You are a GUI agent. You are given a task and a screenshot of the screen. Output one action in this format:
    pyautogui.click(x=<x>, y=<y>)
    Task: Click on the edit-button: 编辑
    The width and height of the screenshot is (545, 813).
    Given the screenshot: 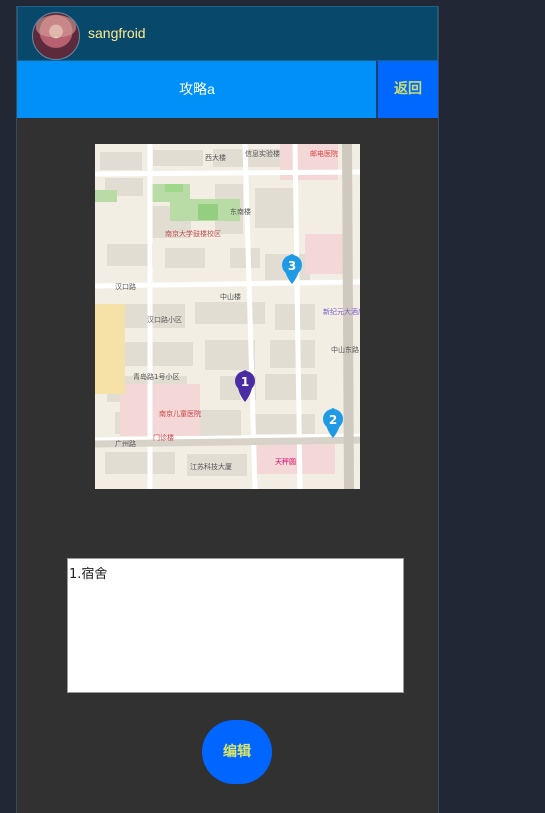 What is the action you would take?
    pyautogui.click(x=237, y=752)
    